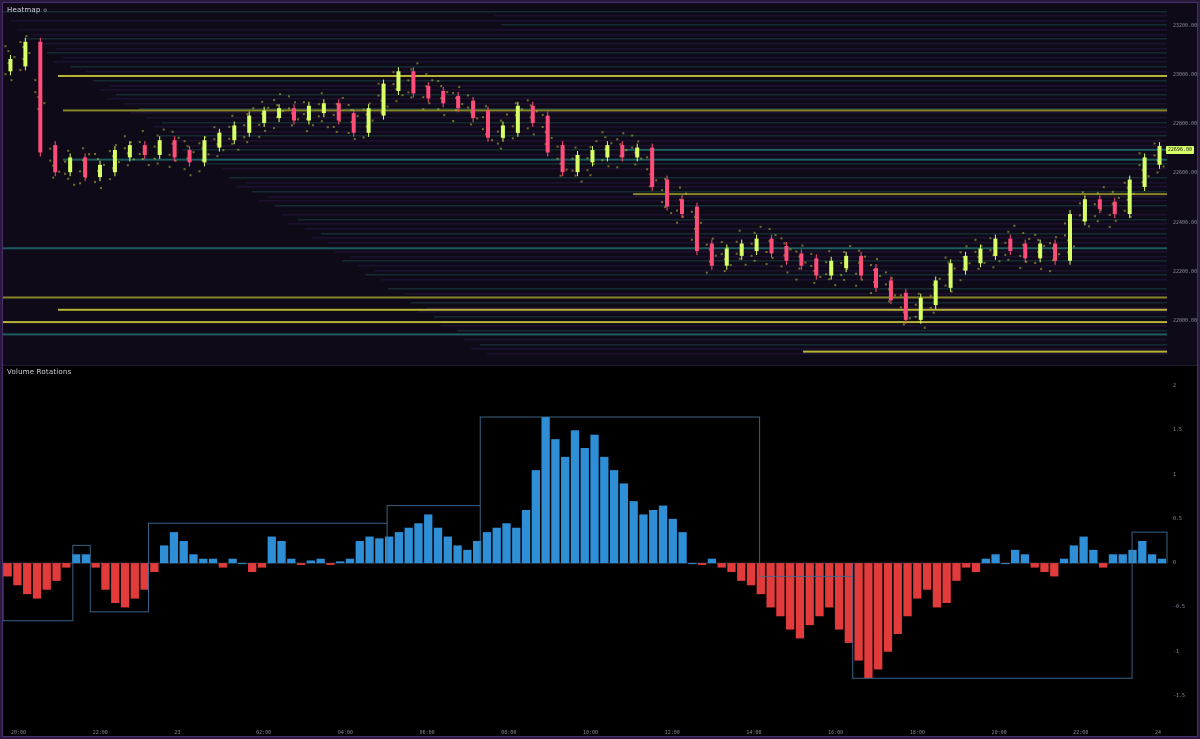 Image resolution: width=1200 pixels, height=739 pixels. I want to click on time-tick-label: 24, so click(1158, 733).